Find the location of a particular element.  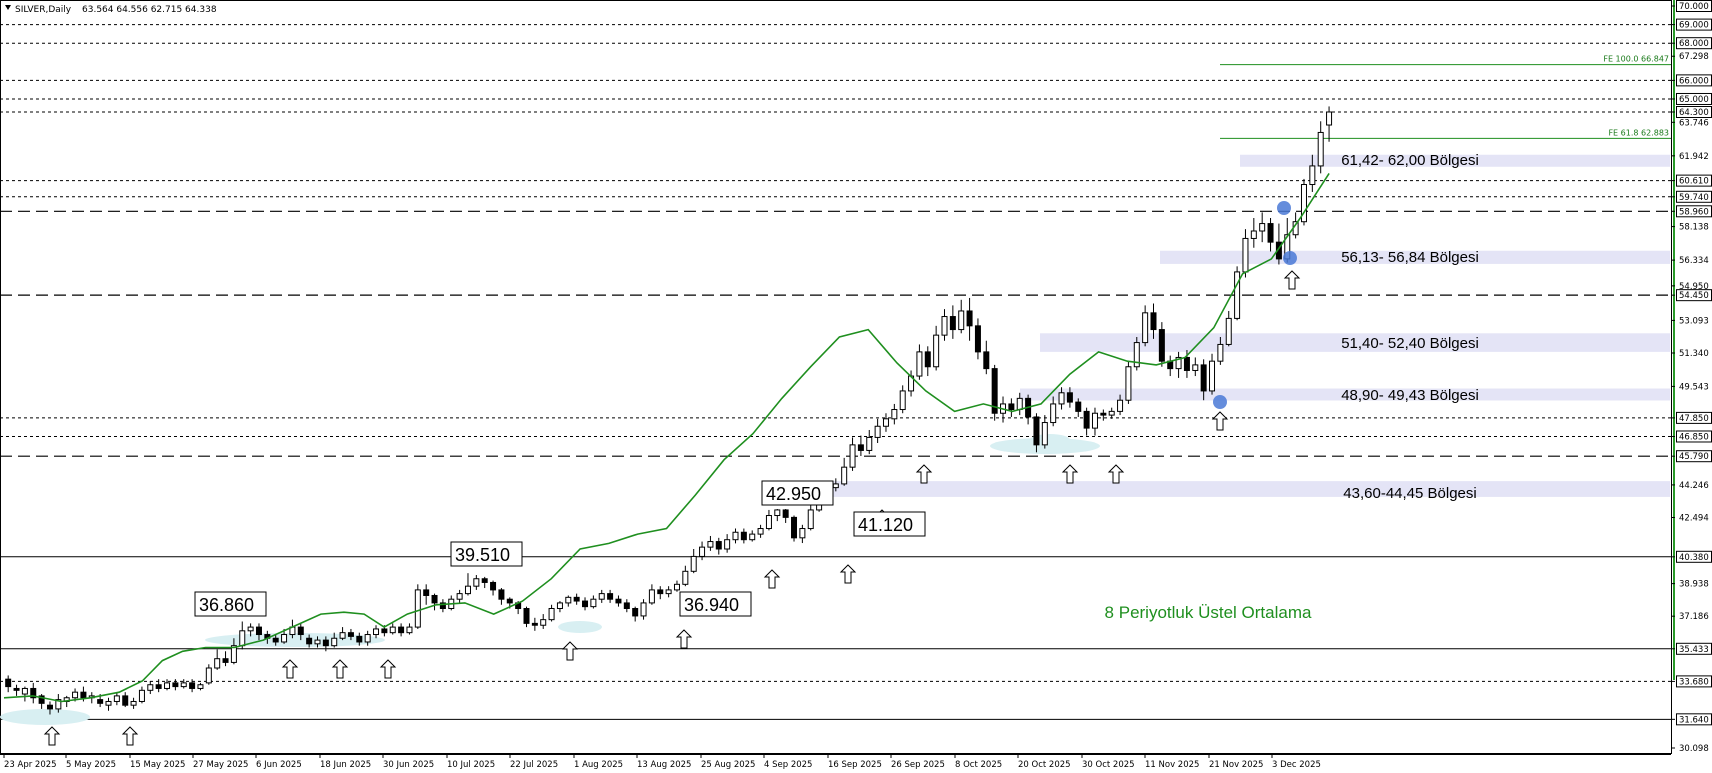

y-tick-label-10: 59.740 is located at coordinates (1694, 198).